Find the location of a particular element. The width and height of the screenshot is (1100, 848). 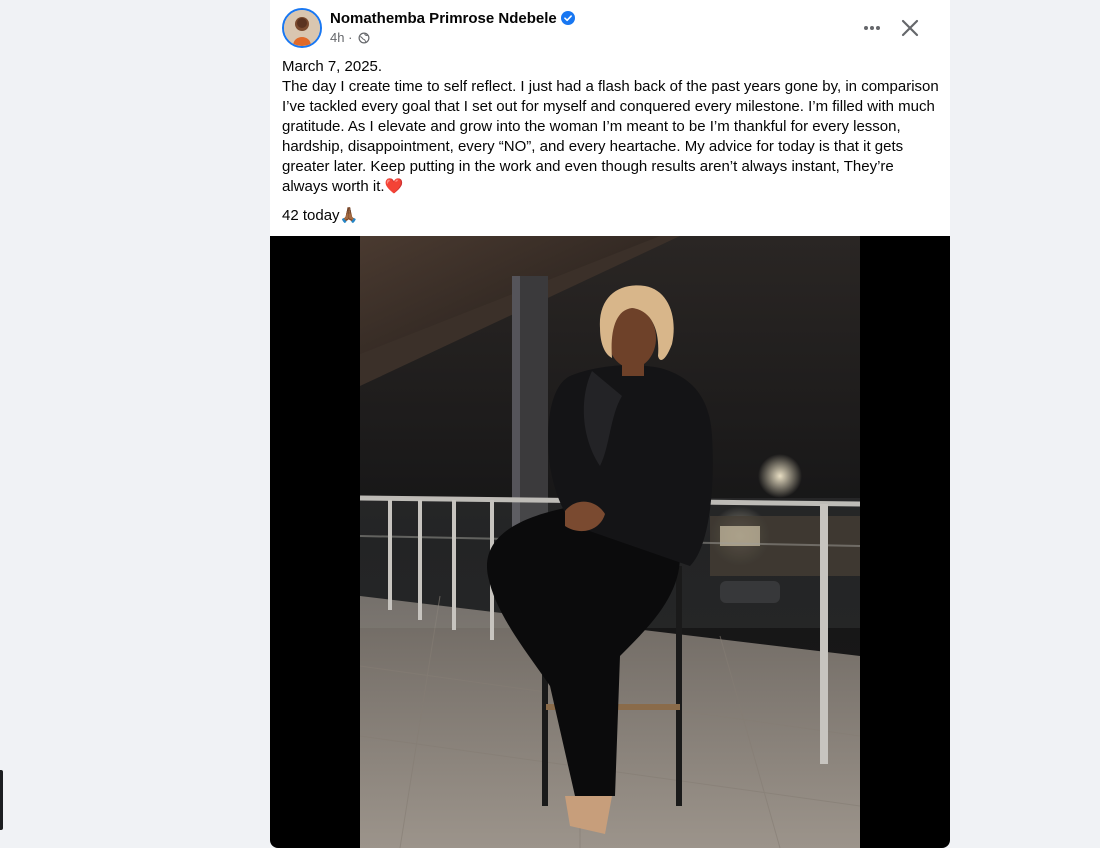

globe-icon is located at coordinates (364, 40).